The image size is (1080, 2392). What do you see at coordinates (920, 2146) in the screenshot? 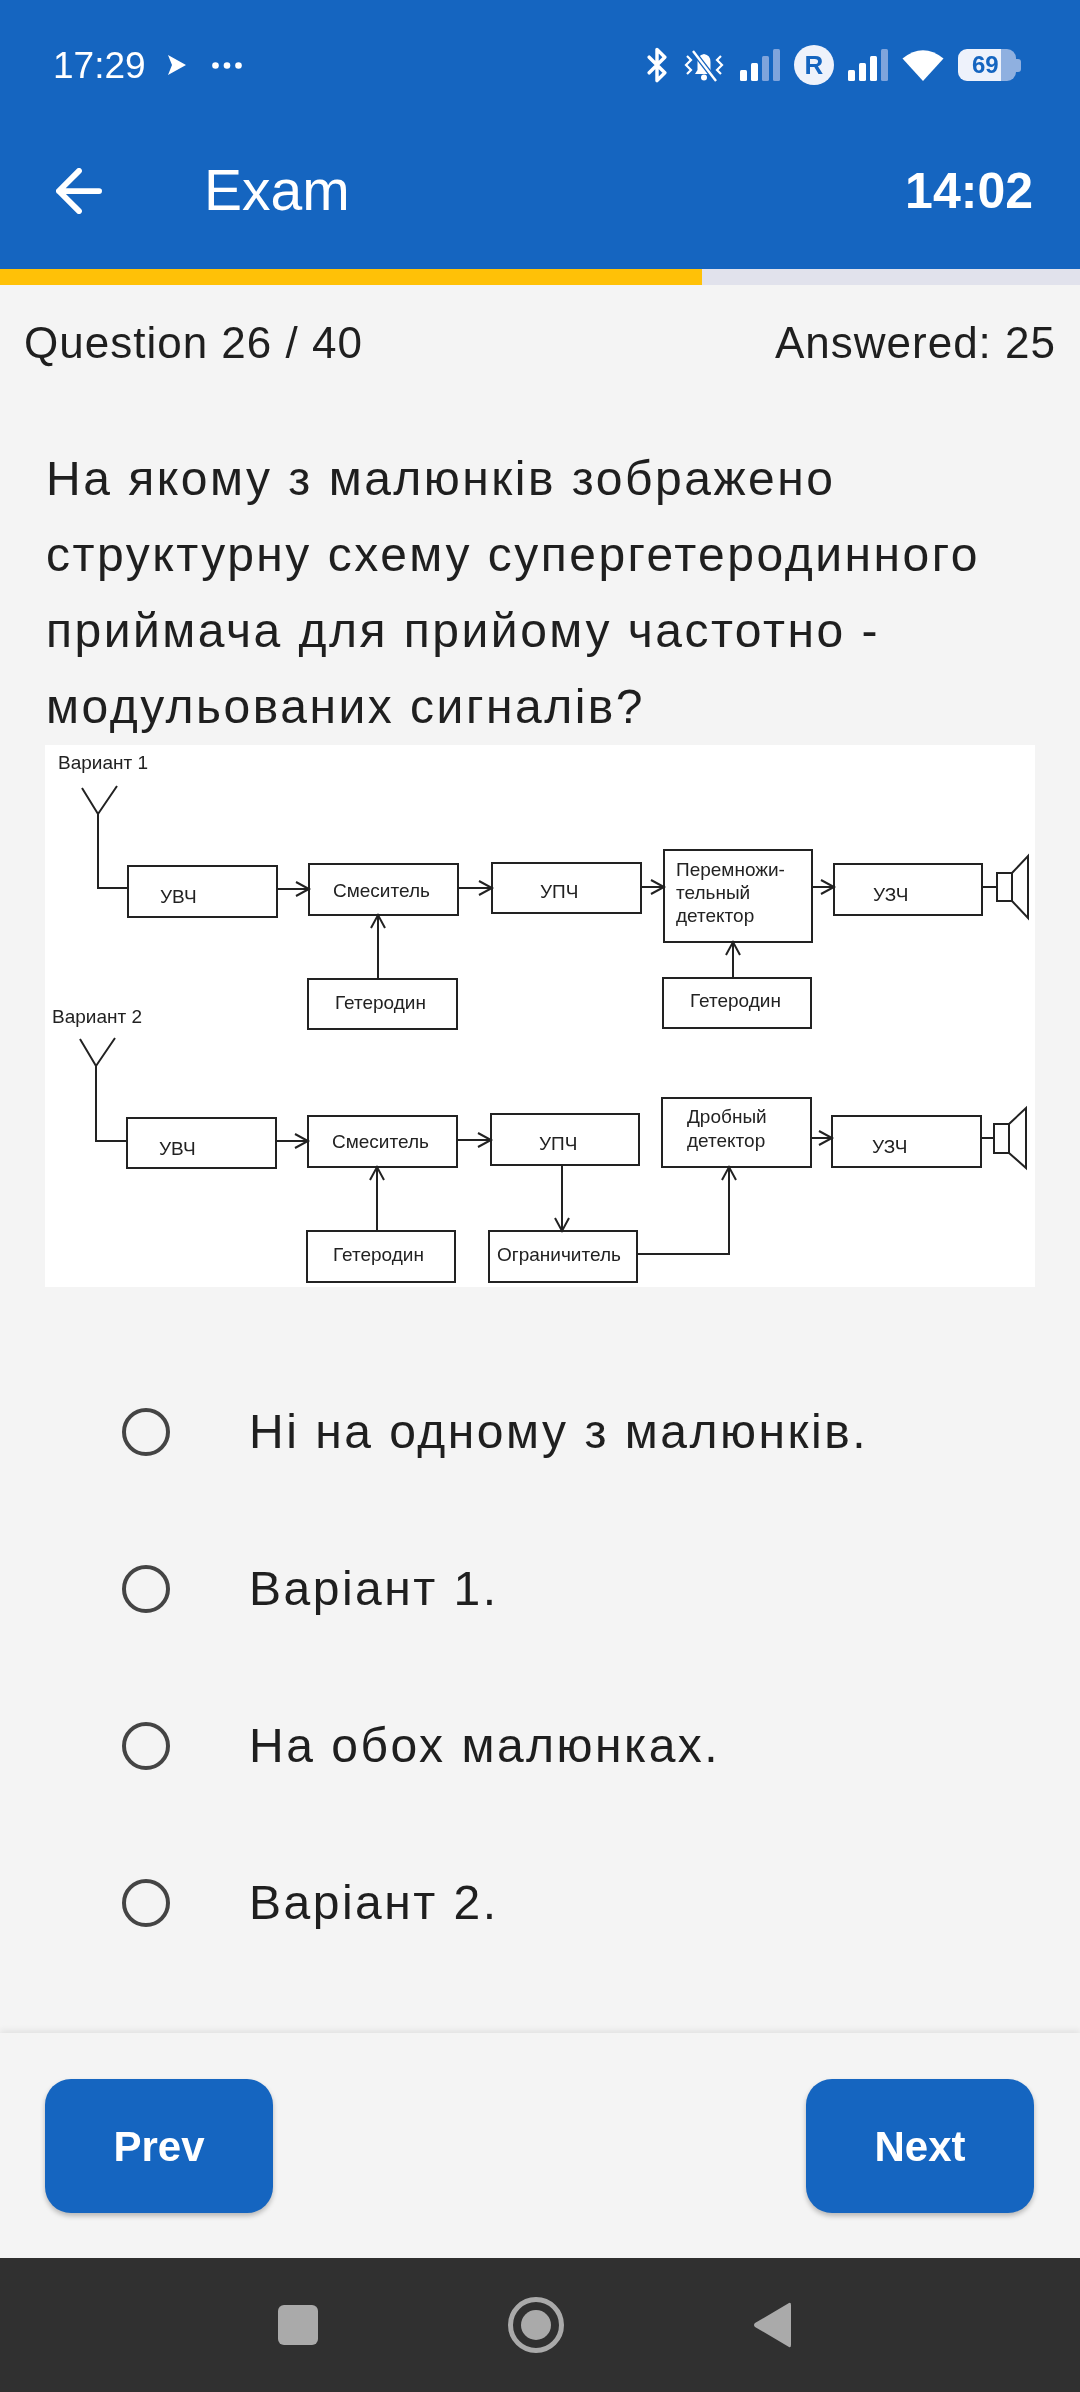
I see `next-button: Next` at bounding box center [920, 2146].